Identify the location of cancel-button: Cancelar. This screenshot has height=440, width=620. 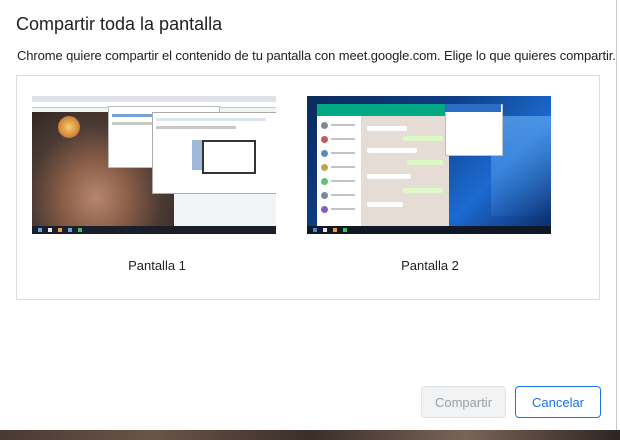
(558, 402).